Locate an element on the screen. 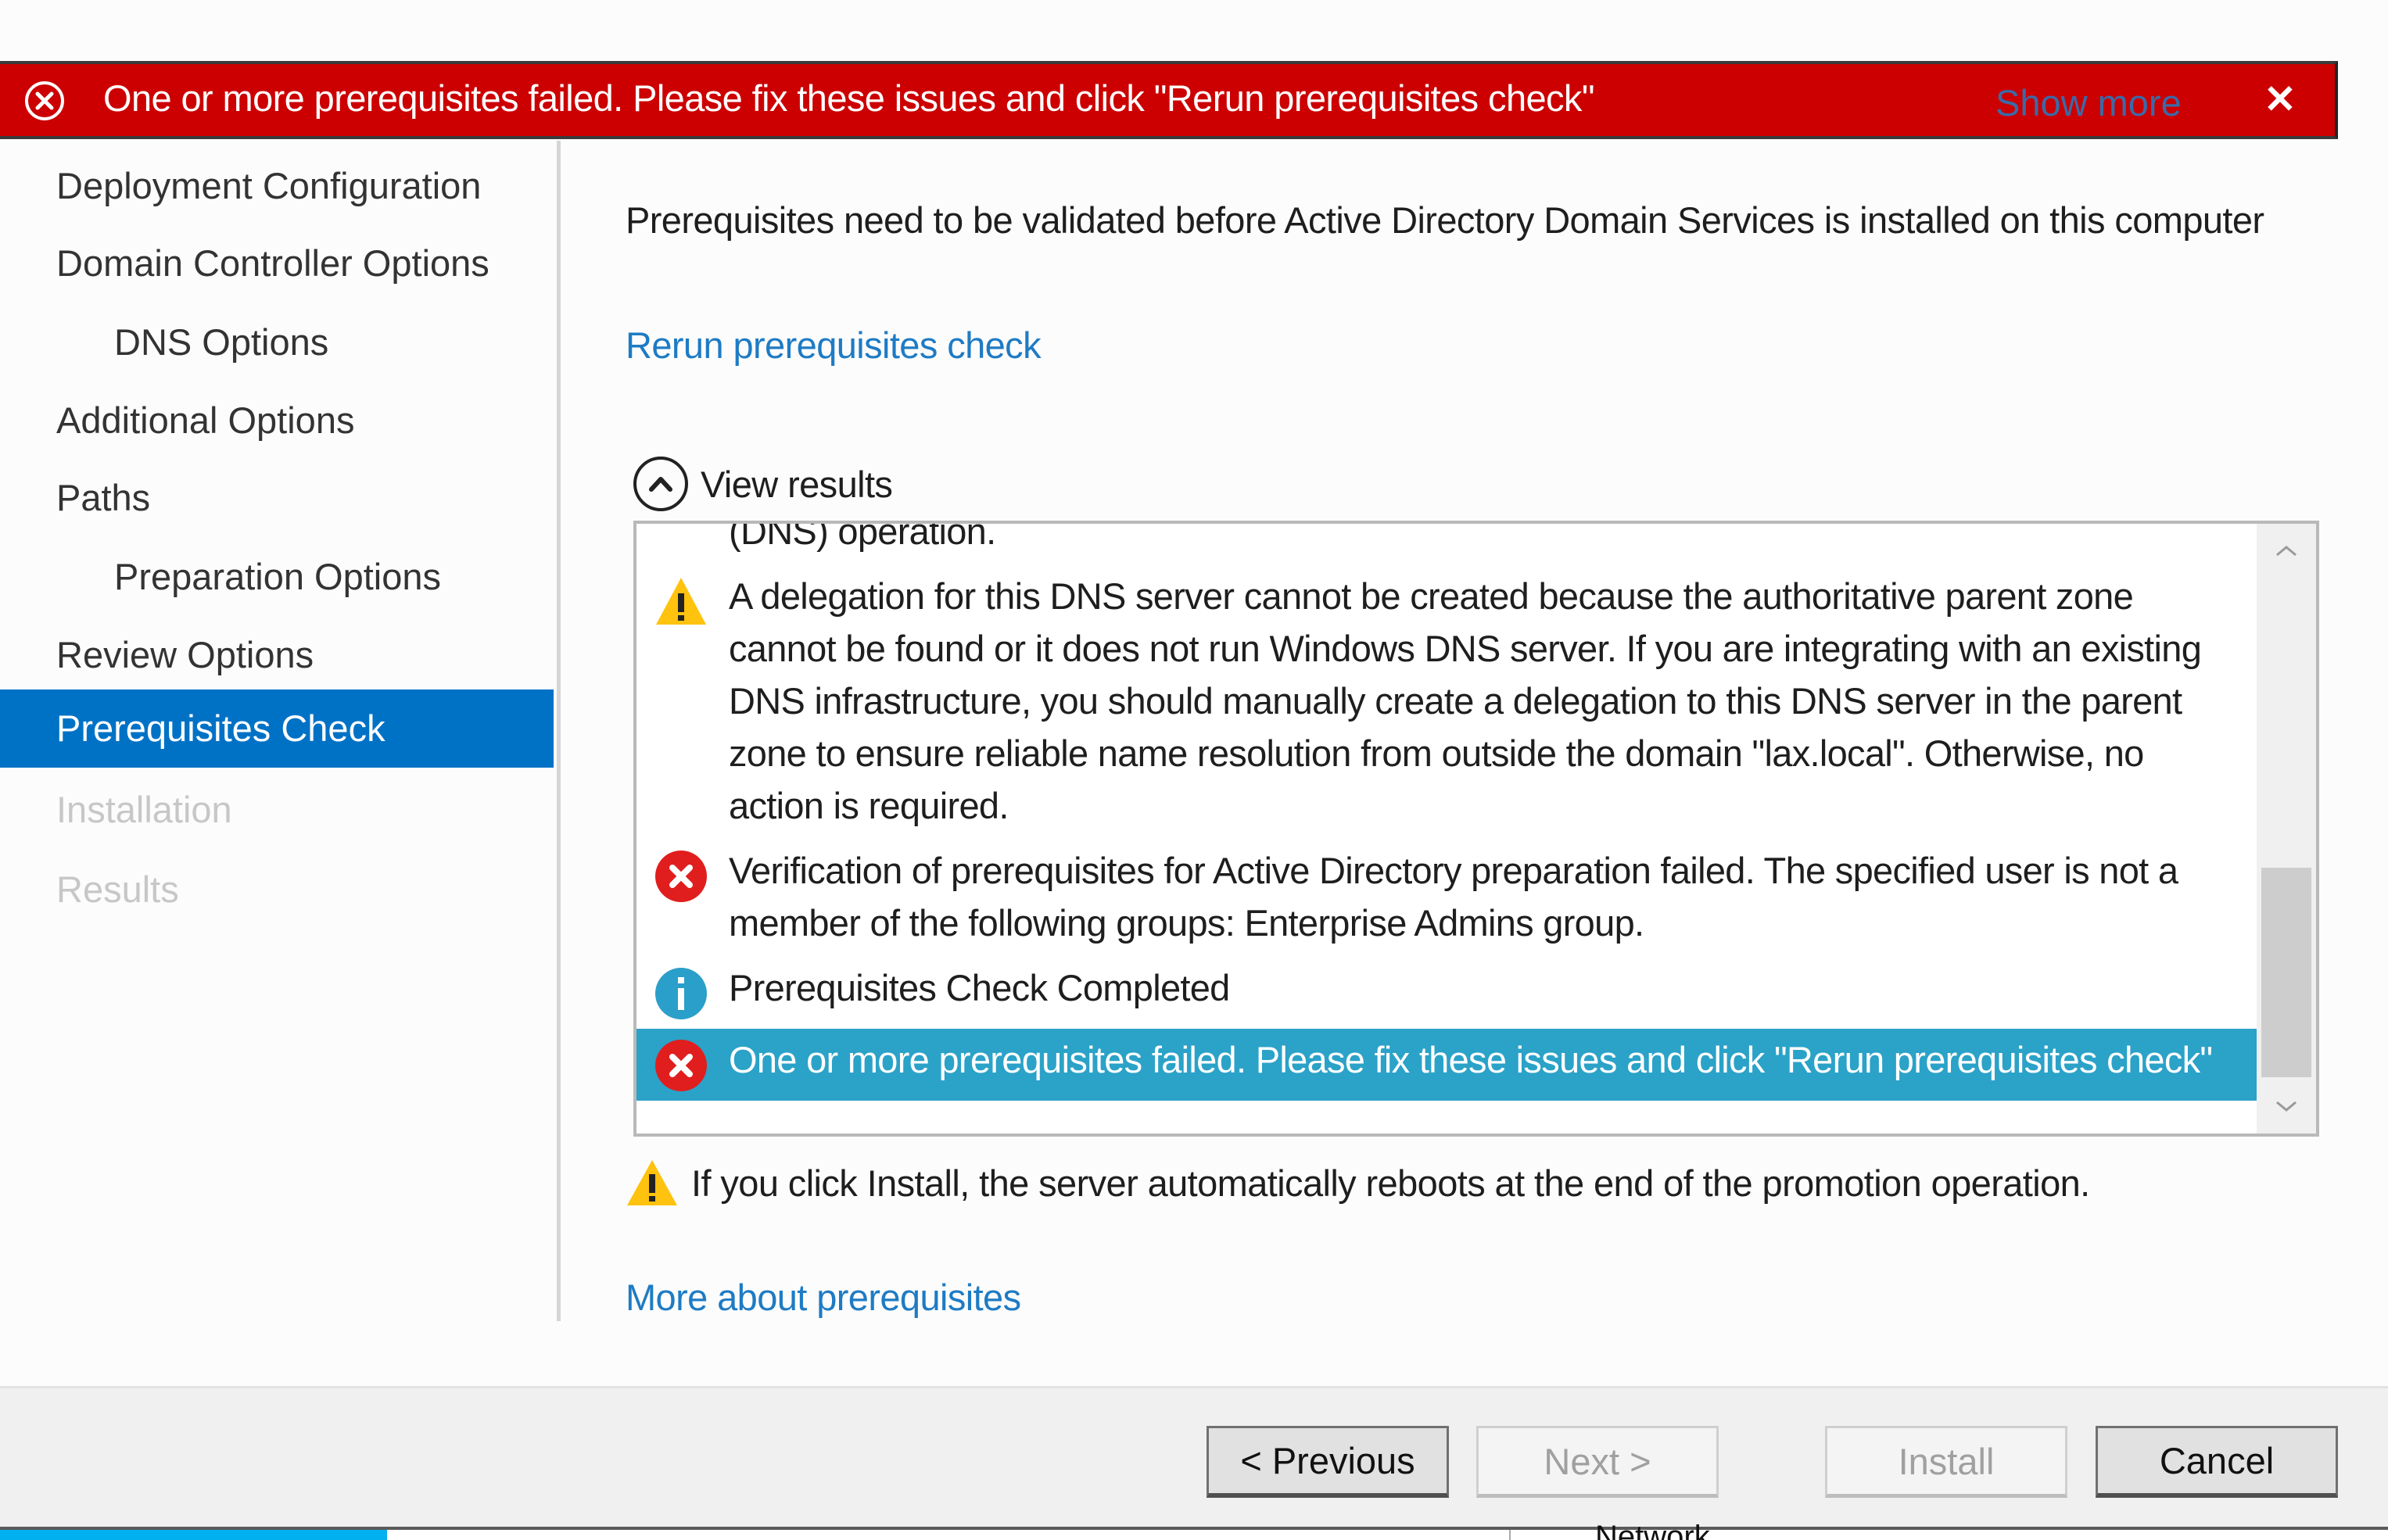  view-results-toggle: View results is located at coordinates (762, 484).